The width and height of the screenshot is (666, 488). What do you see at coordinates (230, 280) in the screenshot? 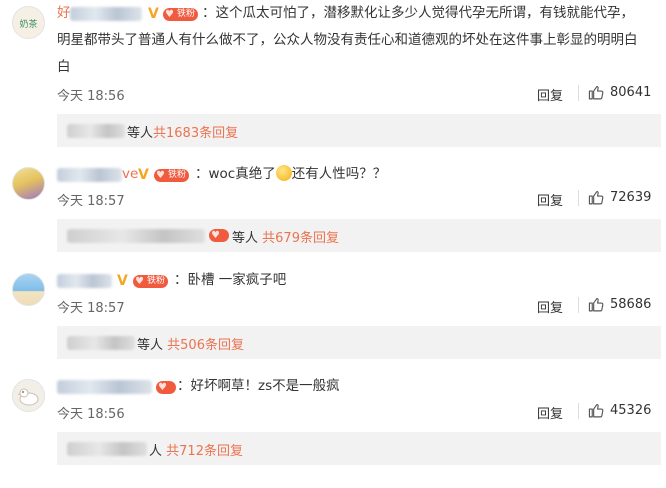
I see `comment-text: ：卧槽 一家疯子吧` at bounding box center [230, 280].